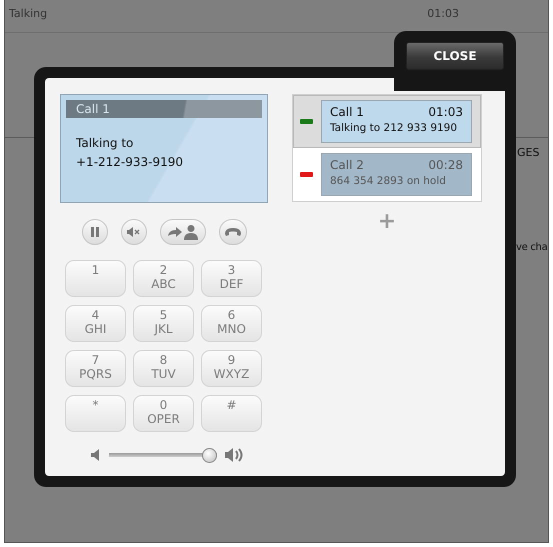 The height and width of the screenshot is (547, 553). Describe the element at coordinates (231, 413) in the screenshot. I see `keypad-key: #` at that location.